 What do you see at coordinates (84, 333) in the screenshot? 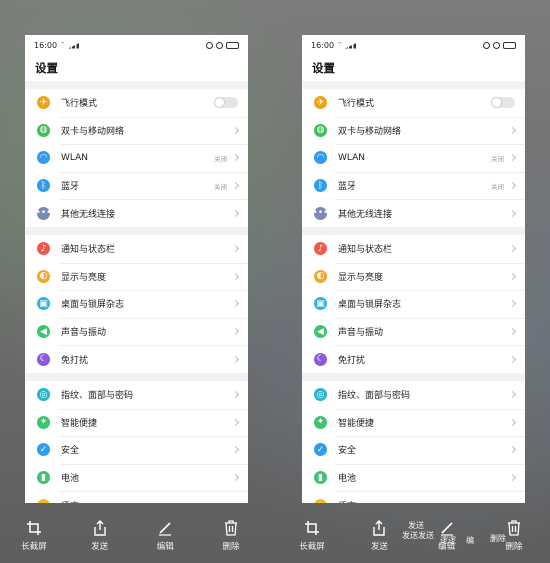
I see `settings-row-label: 声音与振动` at bounding box center [84, 333].